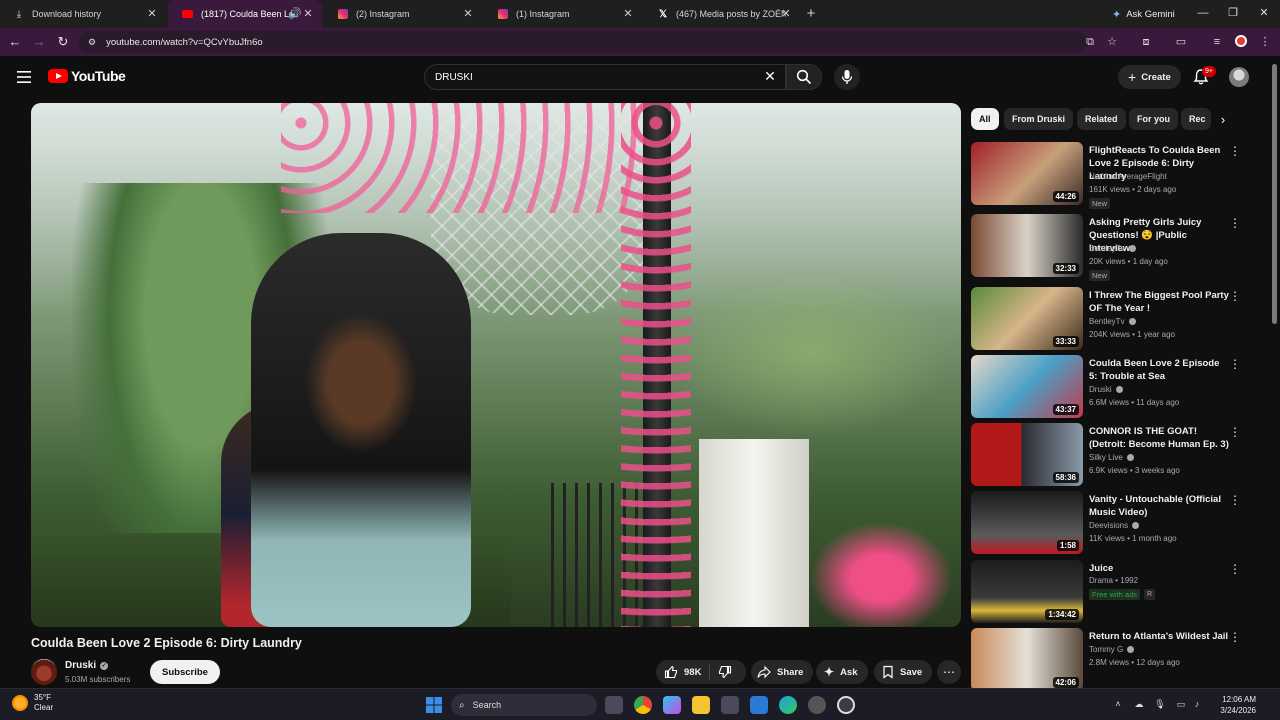  Describe the element at coordinates (1090, 42) in the screenshot. I see `install-app-icon: ⧉` at that location.